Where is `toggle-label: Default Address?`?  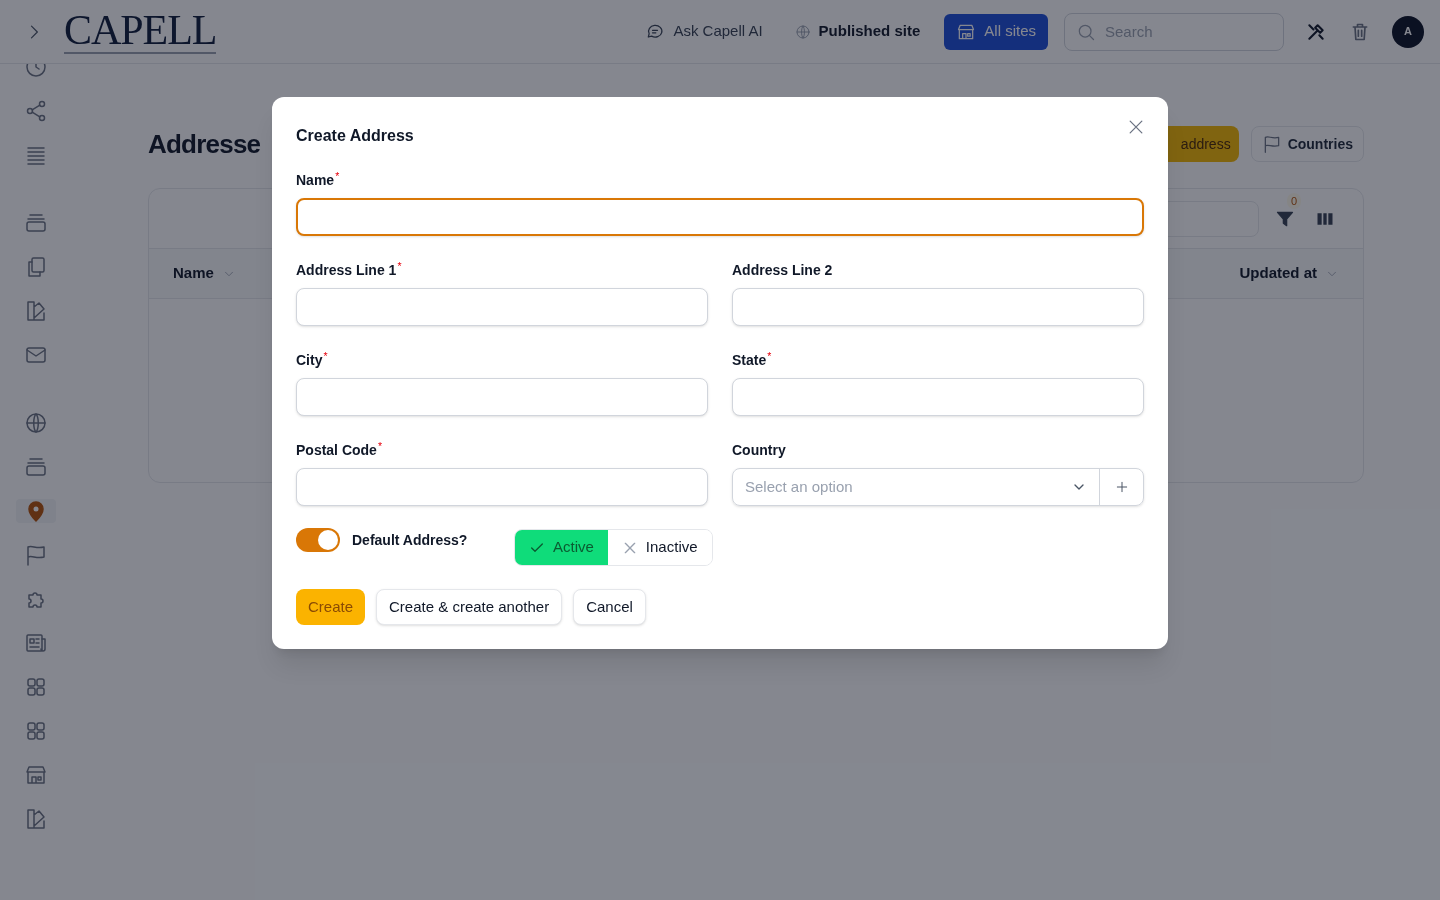 toggle-label: Default Address? is located at coordinates (410, 540).